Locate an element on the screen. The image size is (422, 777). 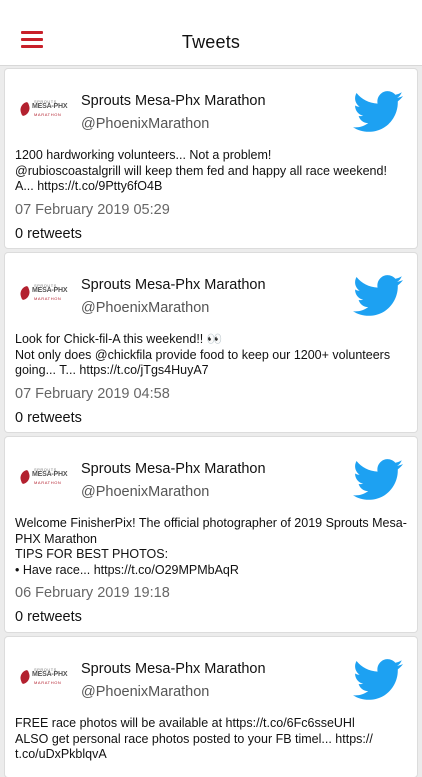
app-header: Tweets is located at coordinates (211, 33).